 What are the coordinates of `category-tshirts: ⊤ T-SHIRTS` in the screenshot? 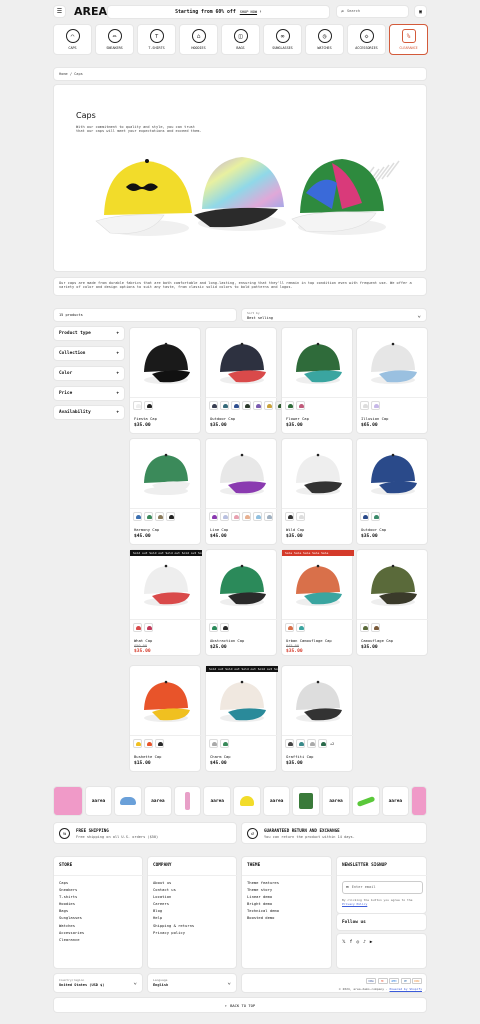 It's located at (156, 39).